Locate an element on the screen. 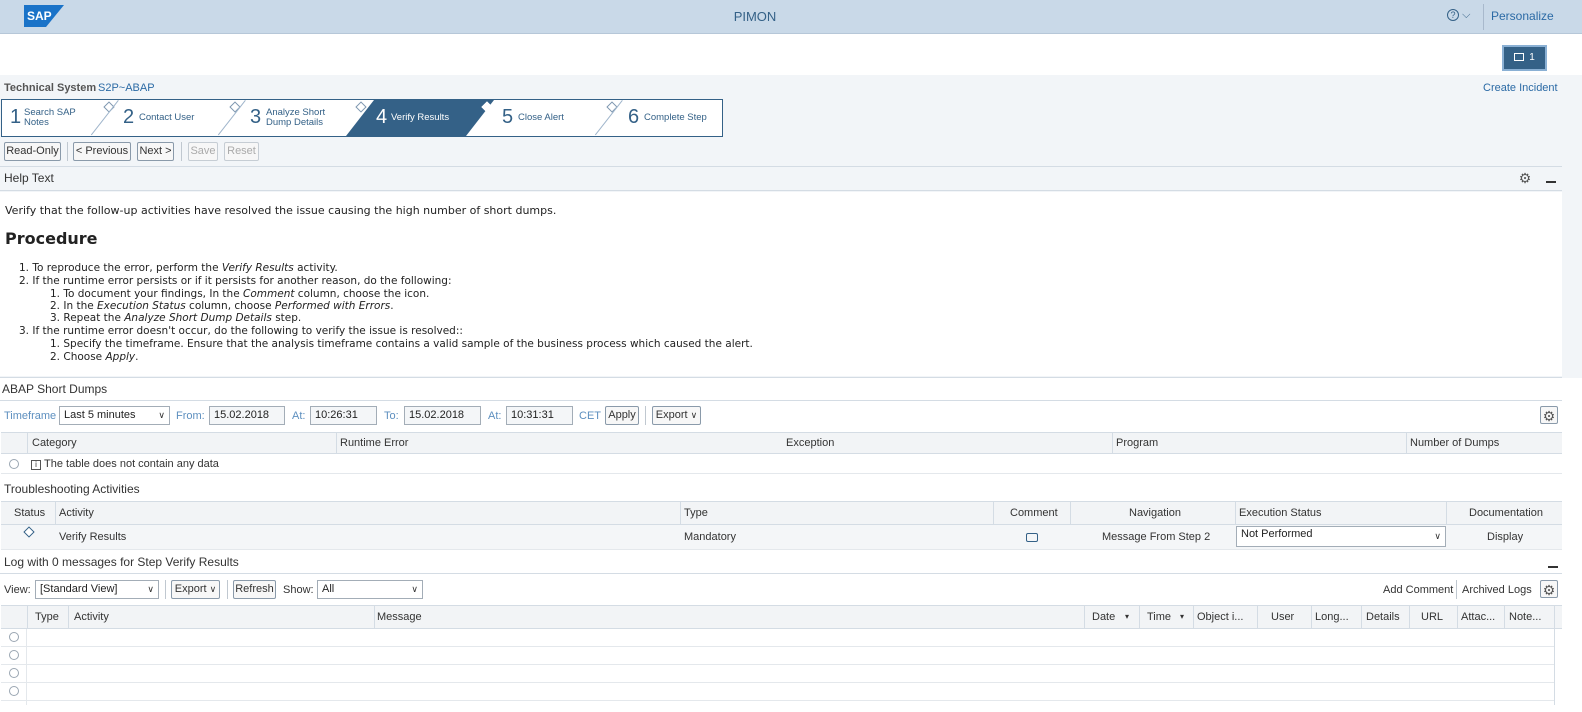 The image size is (1582, 712). column-header: User is located at coordinates (1282, 617).